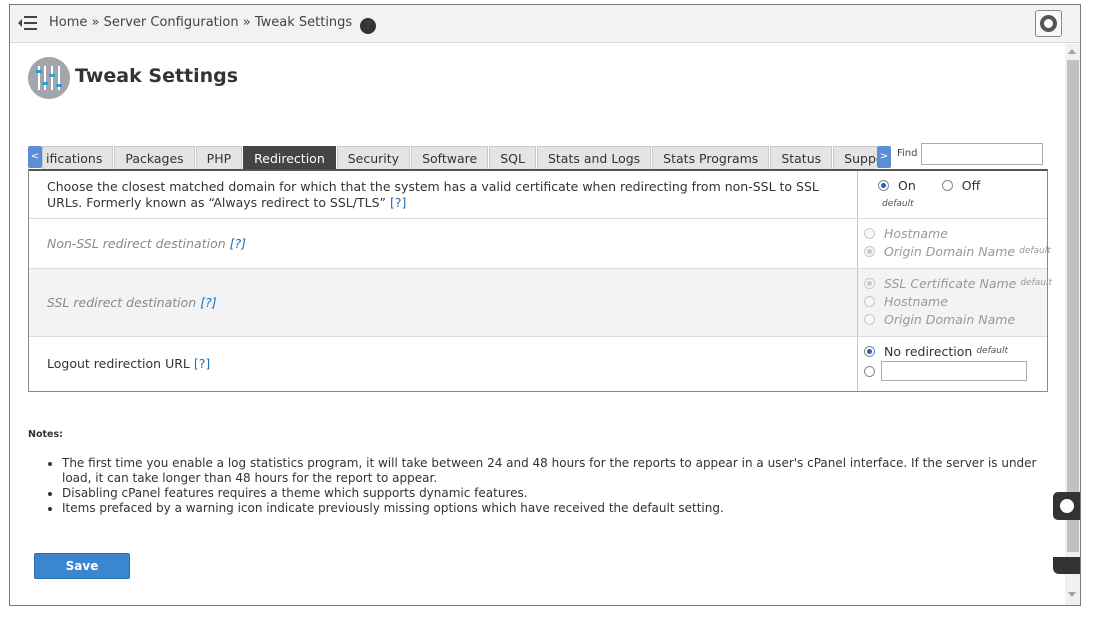  Describe the element at coordinates (443, 243) in the screenshot. I see `setting-label: Non-SSL redirect destination [?]` at that location.